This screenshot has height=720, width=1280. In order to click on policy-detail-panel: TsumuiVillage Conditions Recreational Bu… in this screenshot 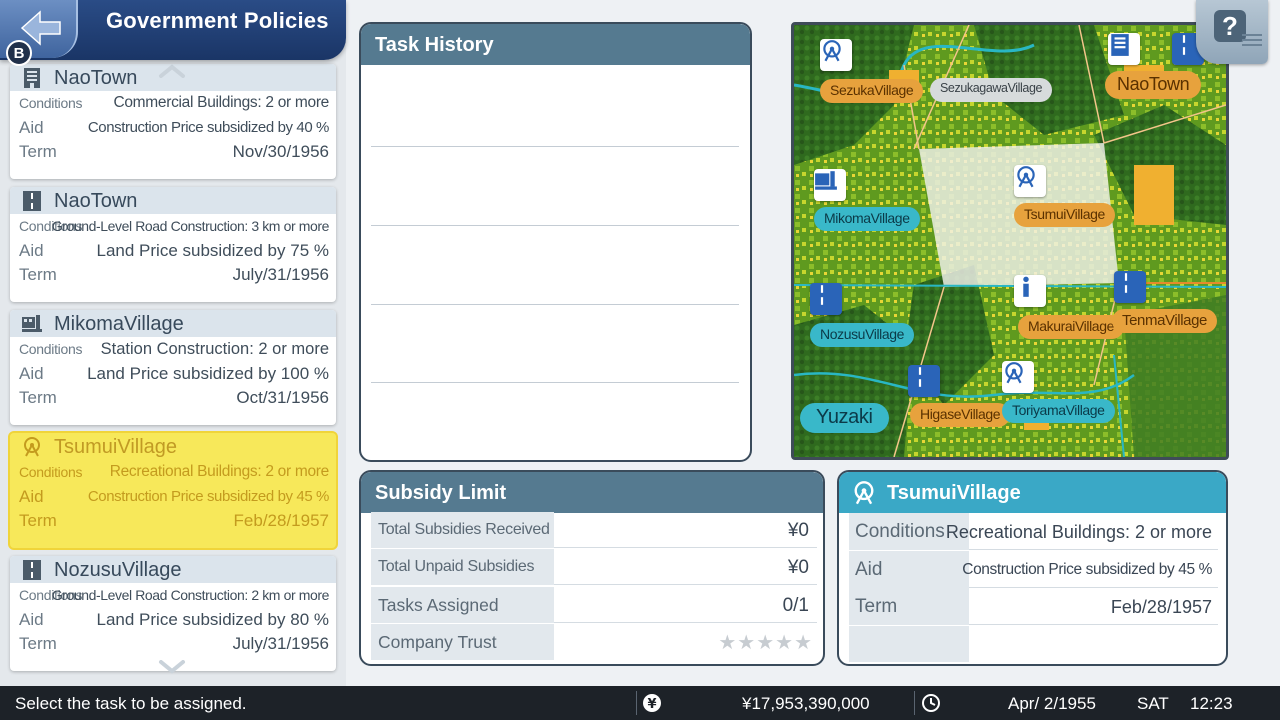, I will do `click(1032, 568)`.